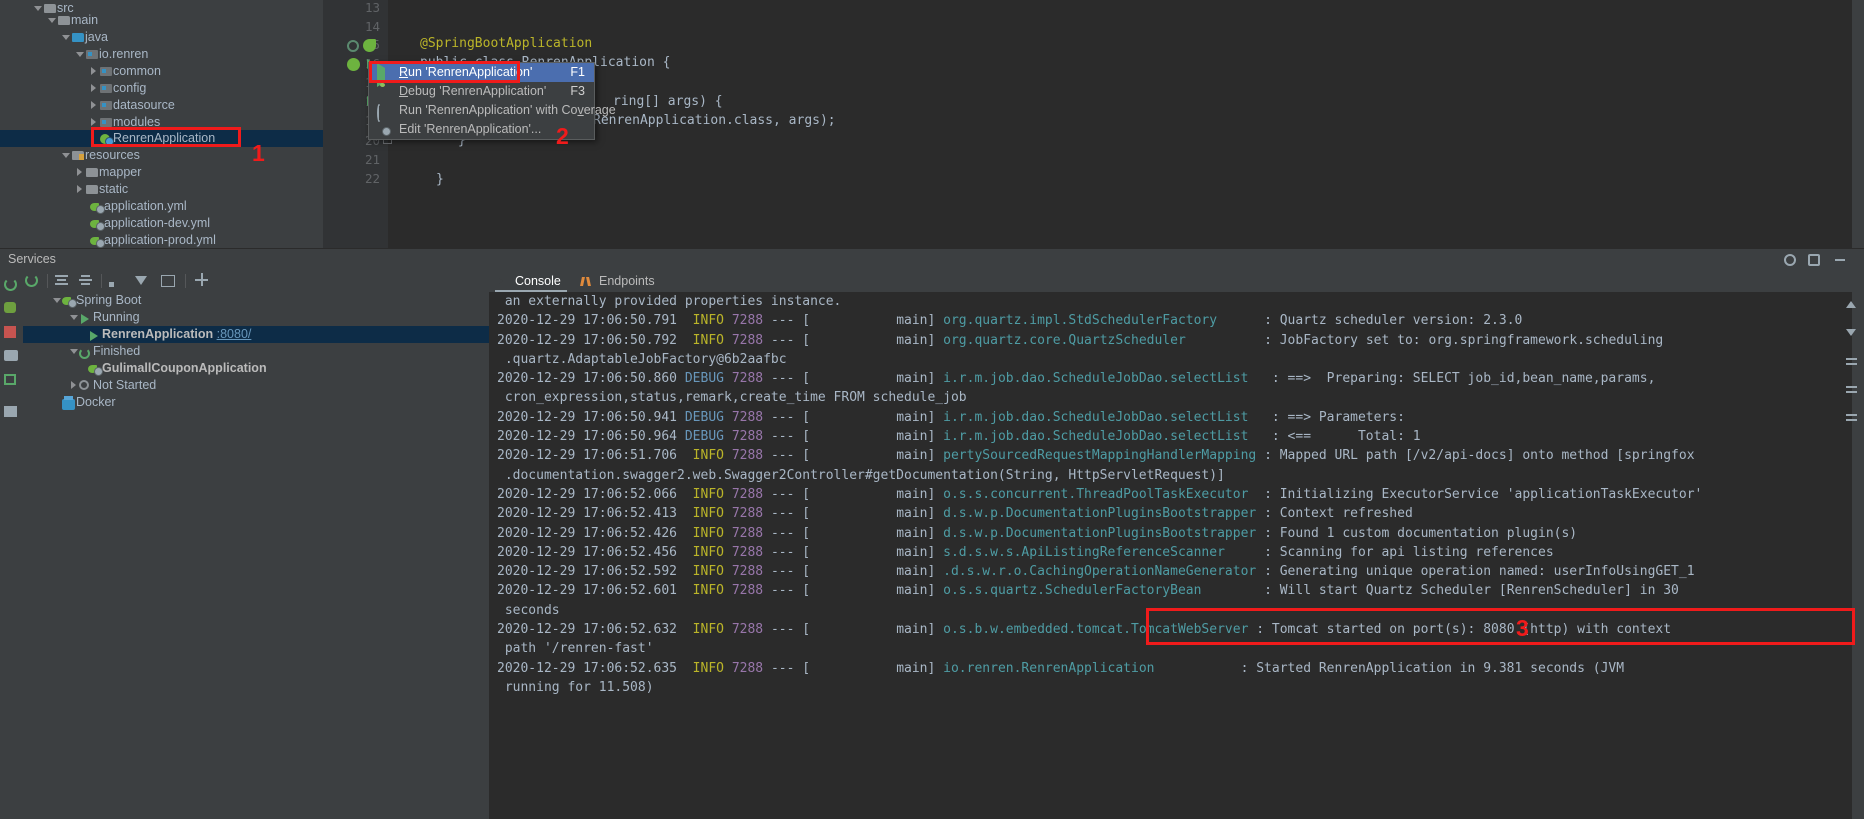 The height and width of the screenshot is (819, 1864). I want to click on editor-scrollbar, so click(1858, 124).